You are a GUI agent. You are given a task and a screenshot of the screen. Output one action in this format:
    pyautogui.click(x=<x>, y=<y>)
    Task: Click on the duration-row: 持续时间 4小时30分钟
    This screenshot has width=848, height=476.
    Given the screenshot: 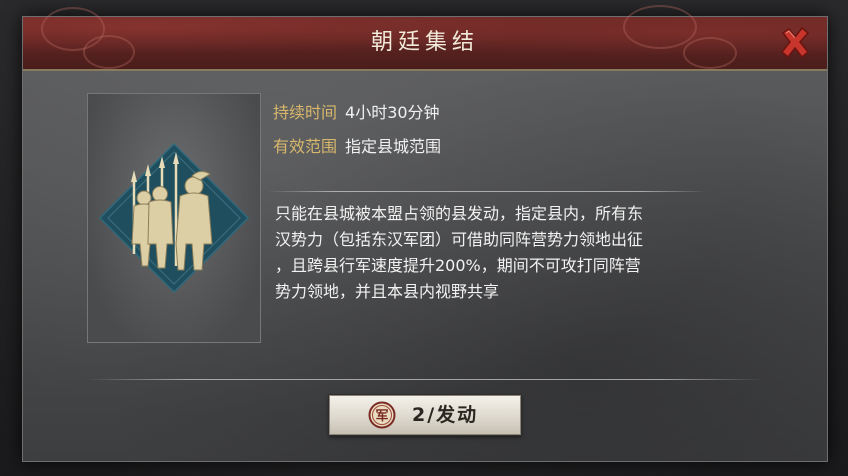 What is the action you would take?
    pyautogui.click(x=356, y=111)
    